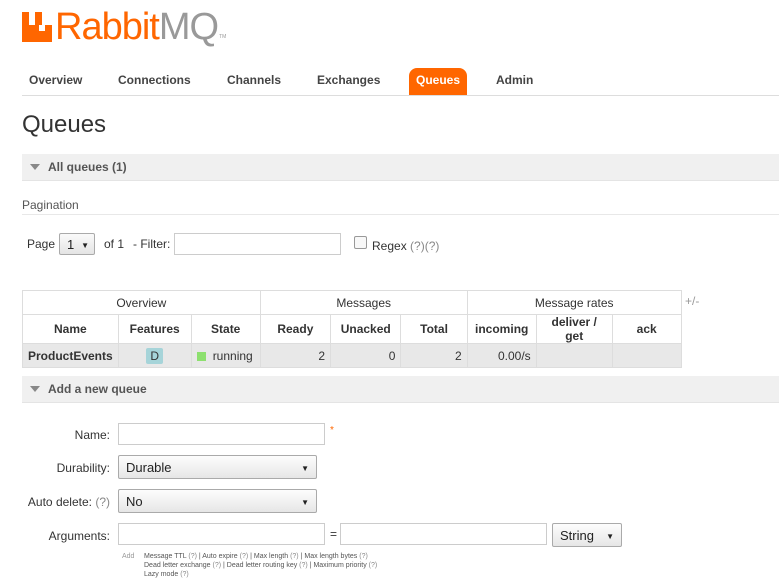 This screenshot has height=579, width=779. Describe the element at coordinates (438, 81) in the screenshot. I see `tab-queues: Queues` at that location.